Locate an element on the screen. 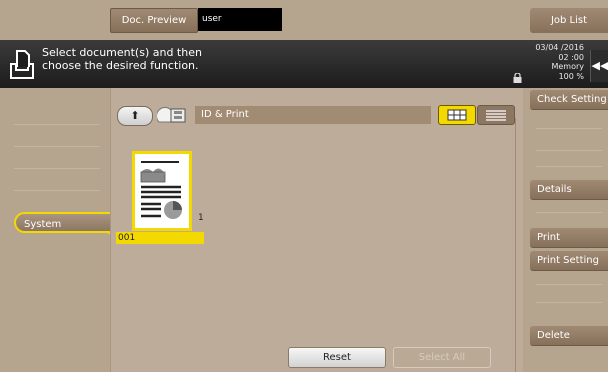 This screenshot has width=608, height=372. back-arrow-button: ◀◀ is located at coordinates (599, 66).